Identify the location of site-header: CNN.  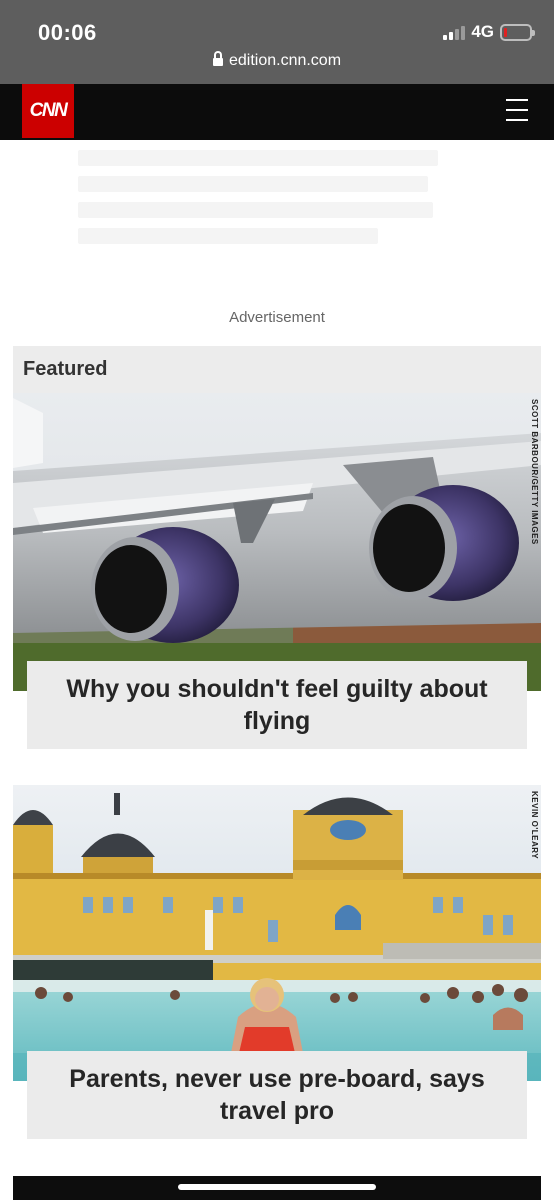
(277, 112).